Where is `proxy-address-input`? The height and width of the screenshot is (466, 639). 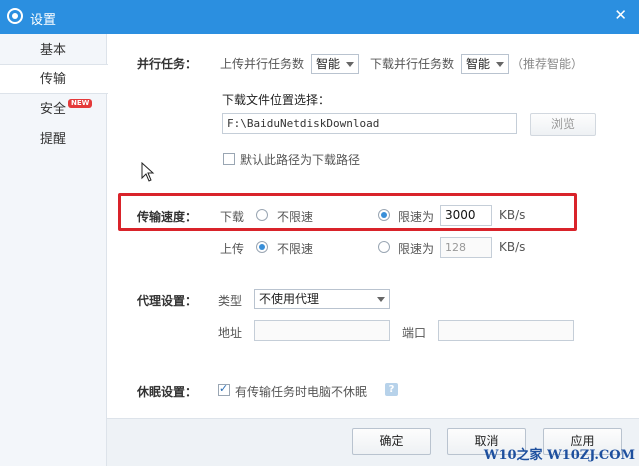 proxy-address-input is located at coordinates (322, 330).